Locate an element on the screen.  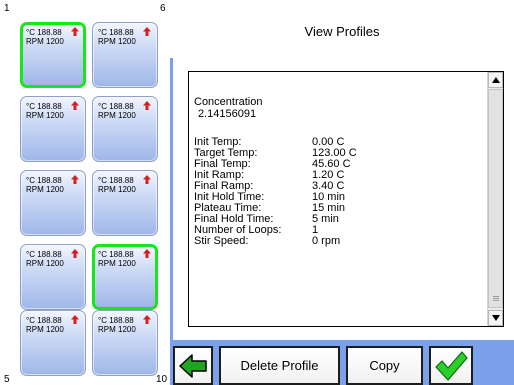
scroll-up-button is located at coordinates (495, 80).